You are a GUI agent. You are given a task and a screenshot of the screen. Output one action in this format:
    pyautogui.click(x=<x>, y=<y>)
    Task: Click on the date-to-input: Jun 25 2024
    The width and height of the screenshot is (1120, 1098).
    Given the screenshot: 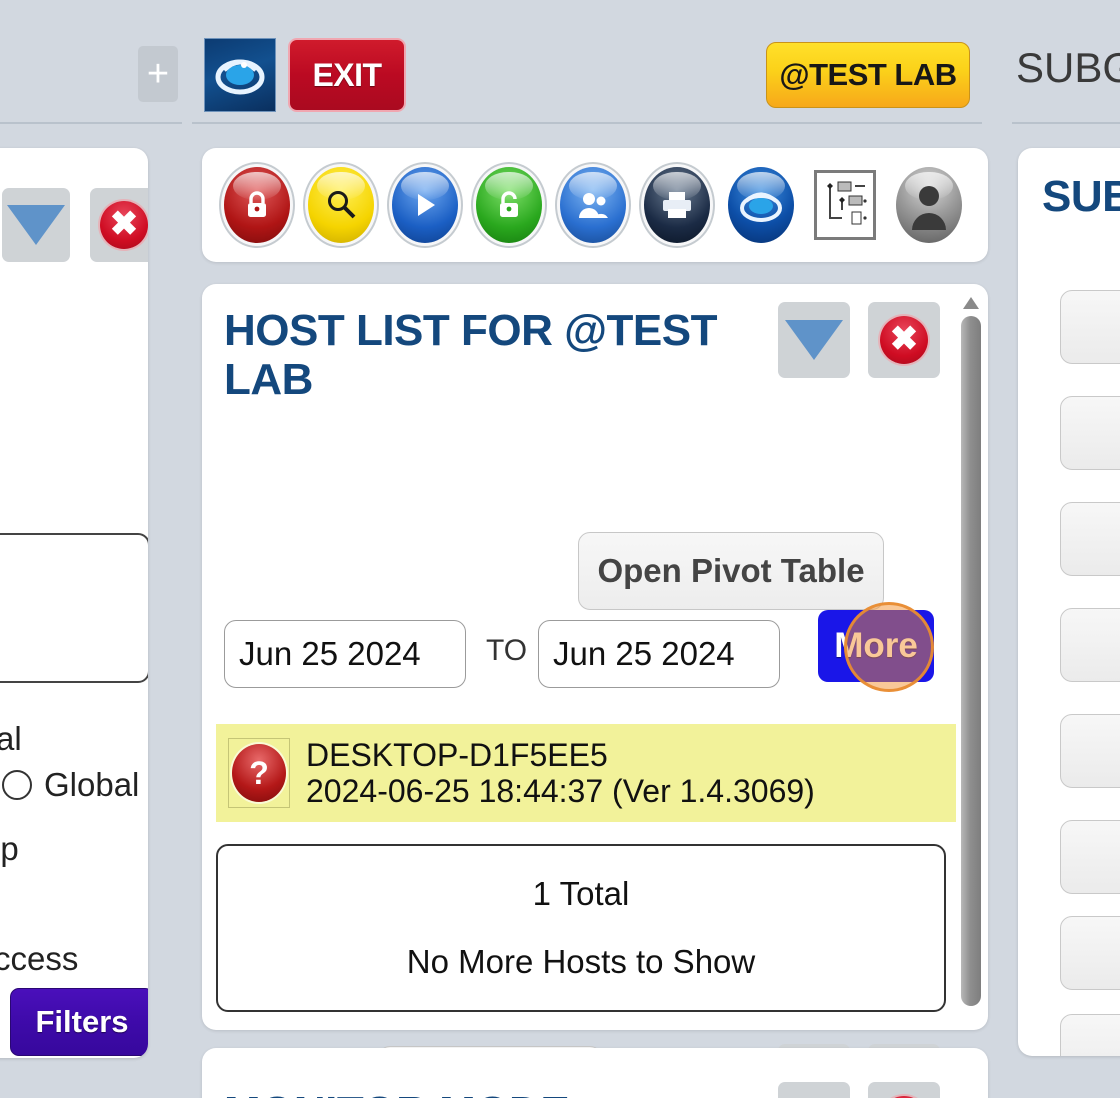 What is the action you would take?
    pyautogui.click(x=659, y=654)
    